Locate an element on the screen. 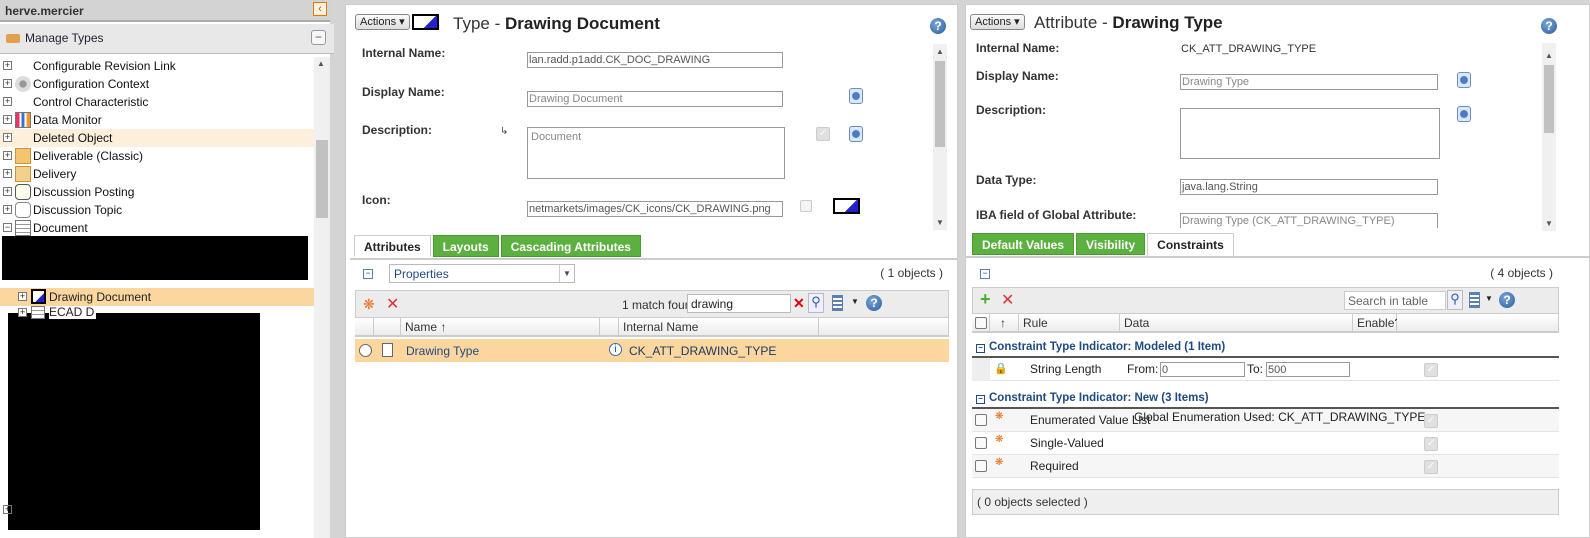  tree-item-control-characteristic: + Control Characteristic is located at coordinates (157, 102).